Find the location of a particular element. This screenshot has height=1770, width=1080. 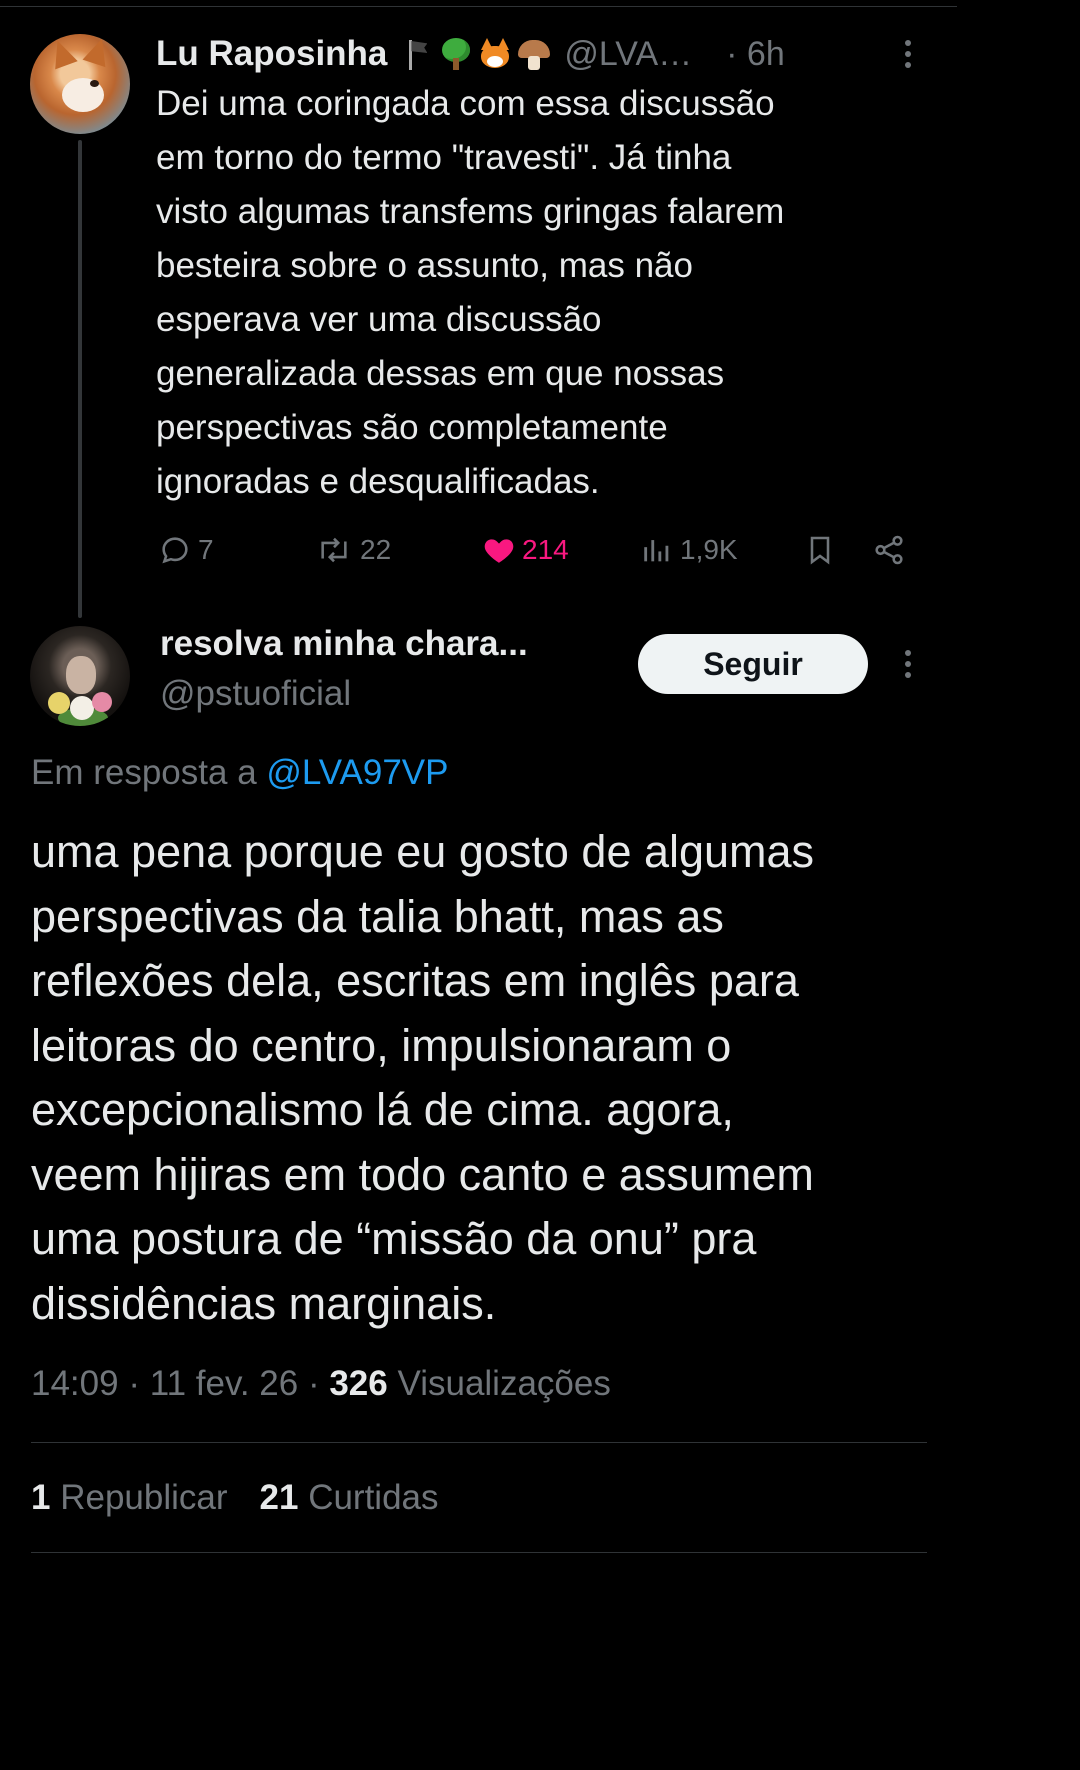

likes-stat: 21 Curtidas is located at coordinates (349, 1498).